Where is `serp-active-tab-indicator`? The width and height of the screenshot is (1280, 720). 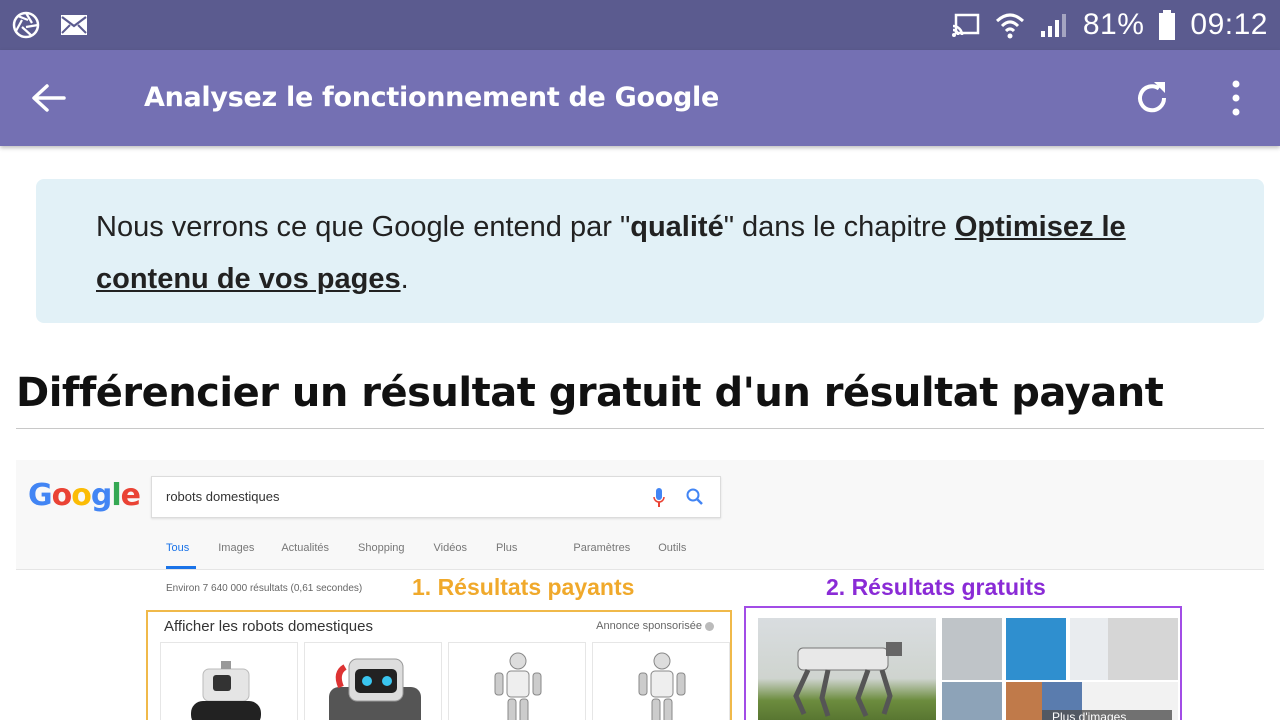
serp-active-tab-indicator is located at coordinates (181, 567).